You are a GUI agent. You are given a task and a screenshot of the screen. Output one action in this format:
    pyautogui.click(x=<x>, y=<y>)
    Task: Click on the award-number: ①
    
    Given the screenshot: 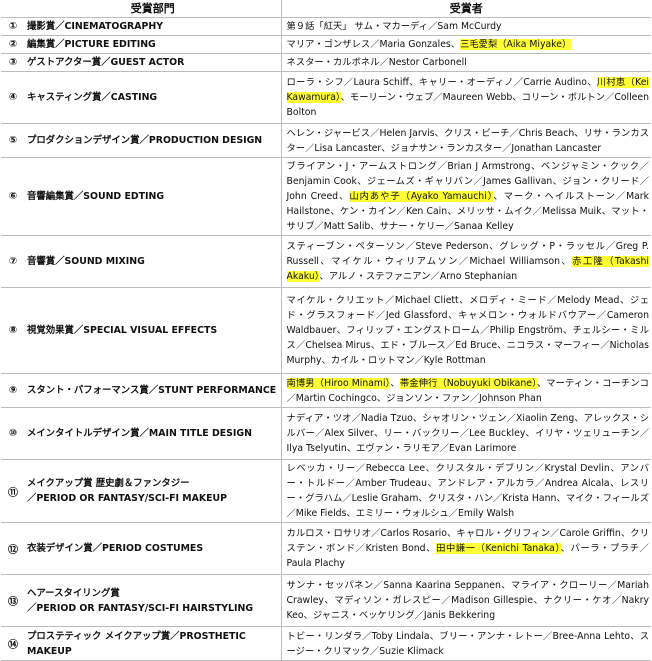 What is the action you would take?
    pyautogui.click(x=13, y=26)
    